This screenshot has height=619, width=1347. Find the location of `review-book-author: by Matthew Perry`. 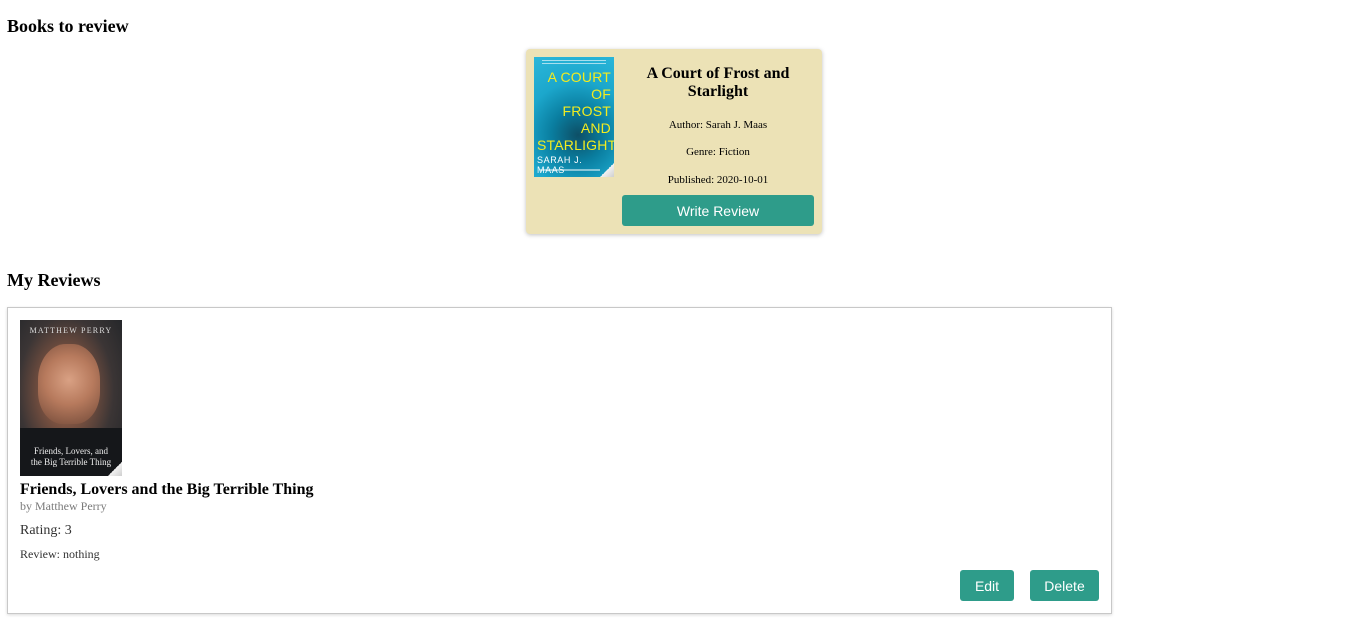

review-book-author: by Matthew Perry is located at coordinates (63, 506).